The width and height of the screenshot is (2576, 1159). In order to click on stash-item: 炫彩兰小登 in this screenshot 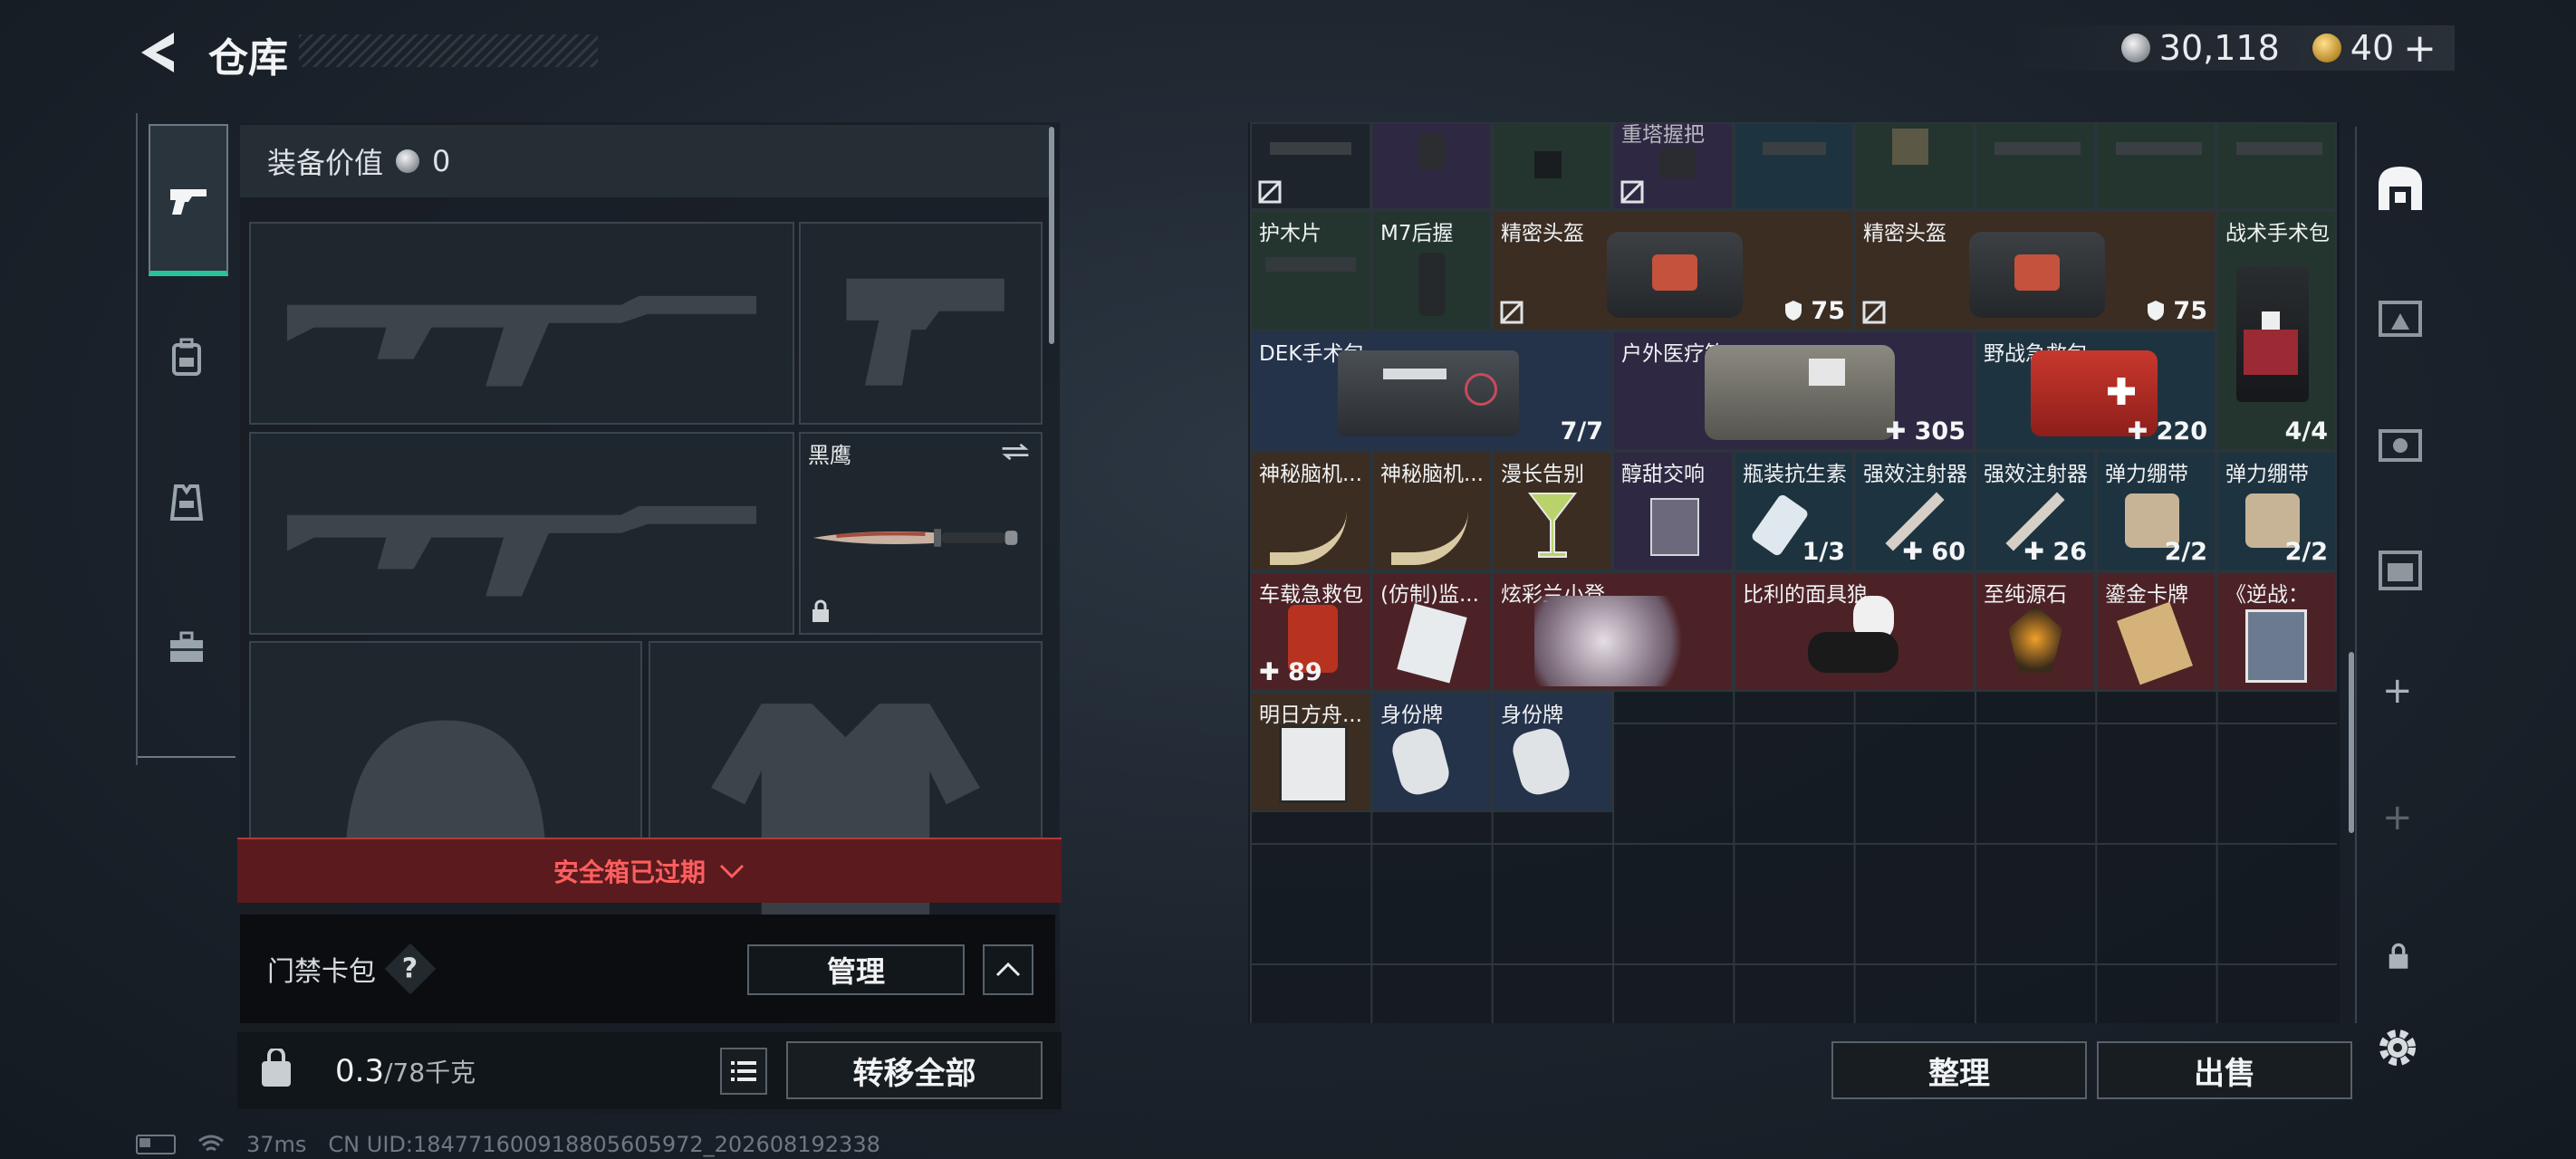, I will do `click(1613, 632)`.